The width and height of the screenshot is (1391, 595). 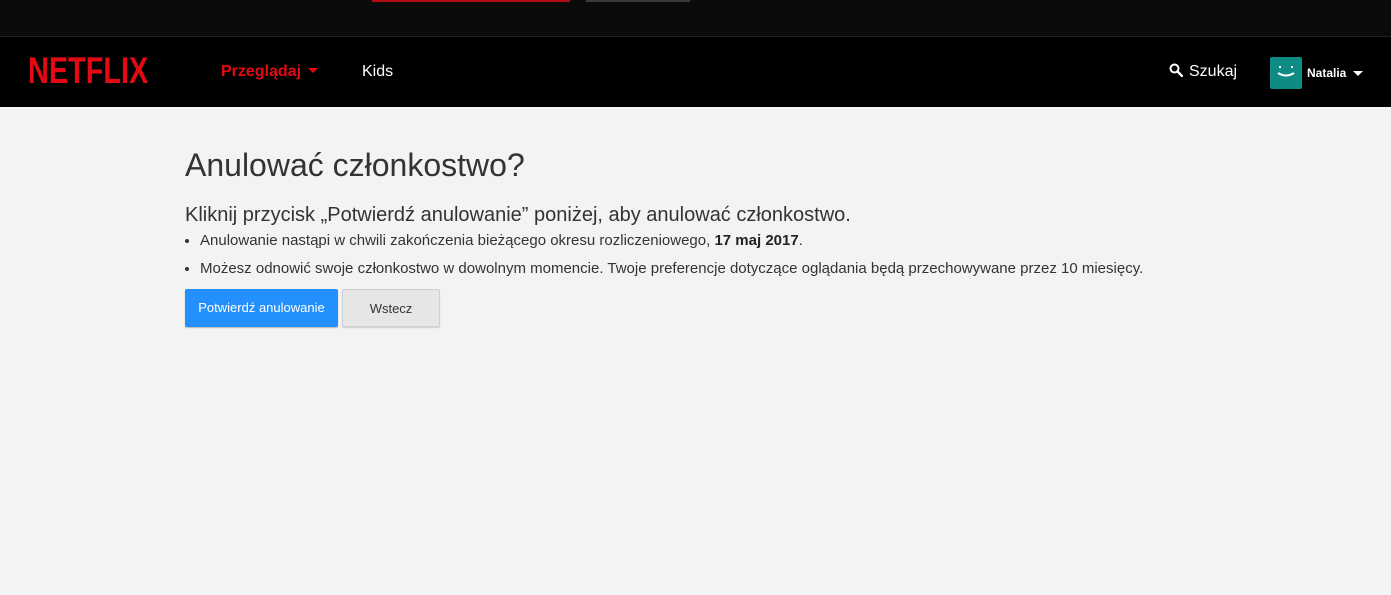 What do you see at coordinates (261, 71) in the screenshot?
I see `nav-browse-label: Przeglądaj` at bounding box center [261, 71].